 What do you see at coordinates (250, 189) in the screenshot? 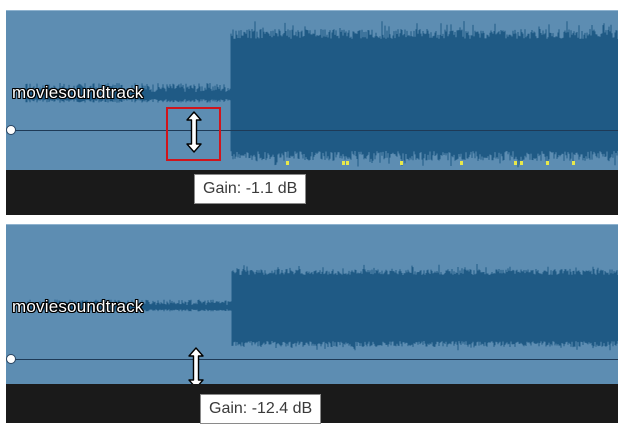
I see `gain-tooltip: Gain: -1.1 dB` at bounding box center [250, 189].